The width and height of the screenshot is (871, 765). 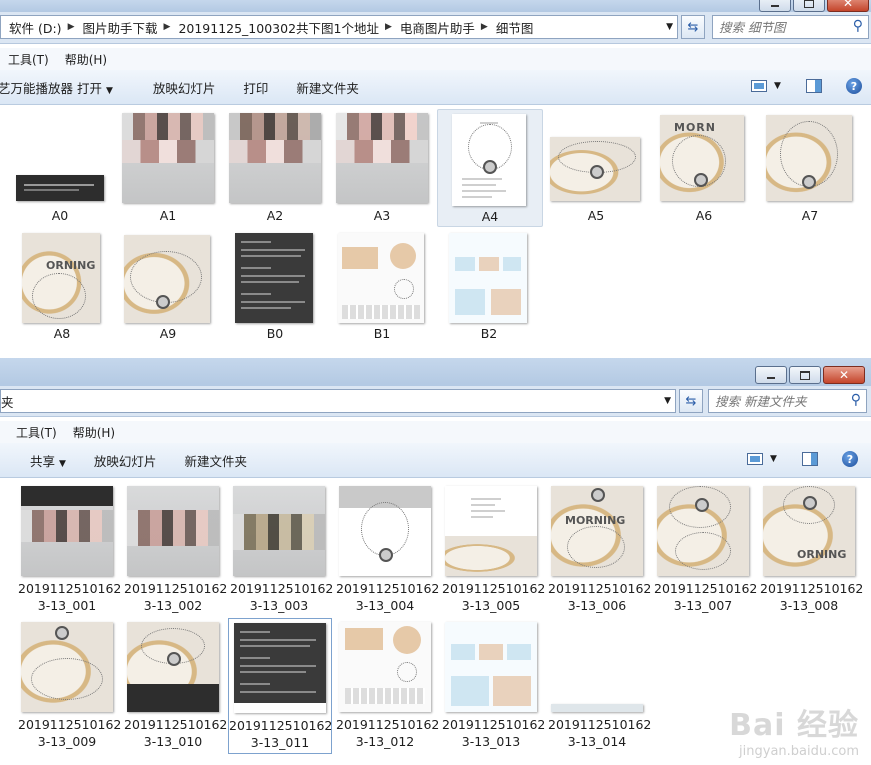 I want to click on file-item: A1, so click(x=168, y=165).